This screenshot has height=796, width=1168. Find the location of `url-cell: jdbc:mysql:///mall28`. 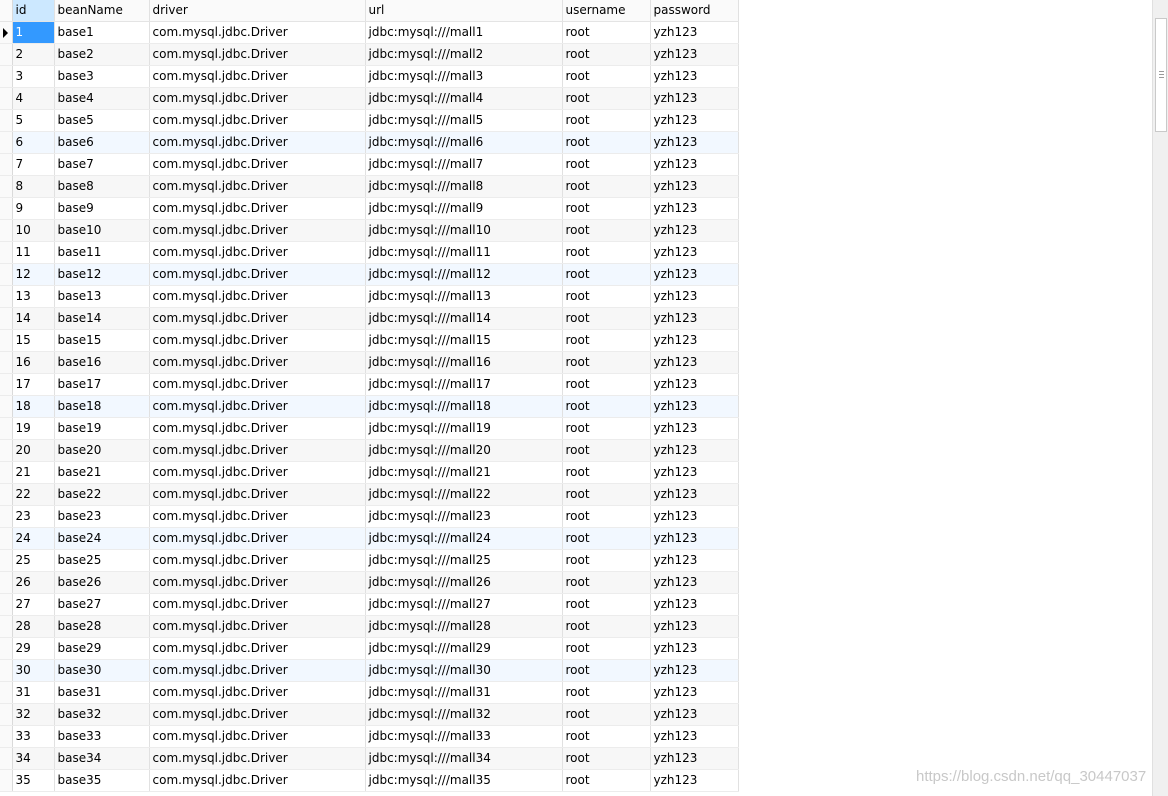

url-cell: jdbc:mysql:///mall28 is located at coordinates (464, 626).